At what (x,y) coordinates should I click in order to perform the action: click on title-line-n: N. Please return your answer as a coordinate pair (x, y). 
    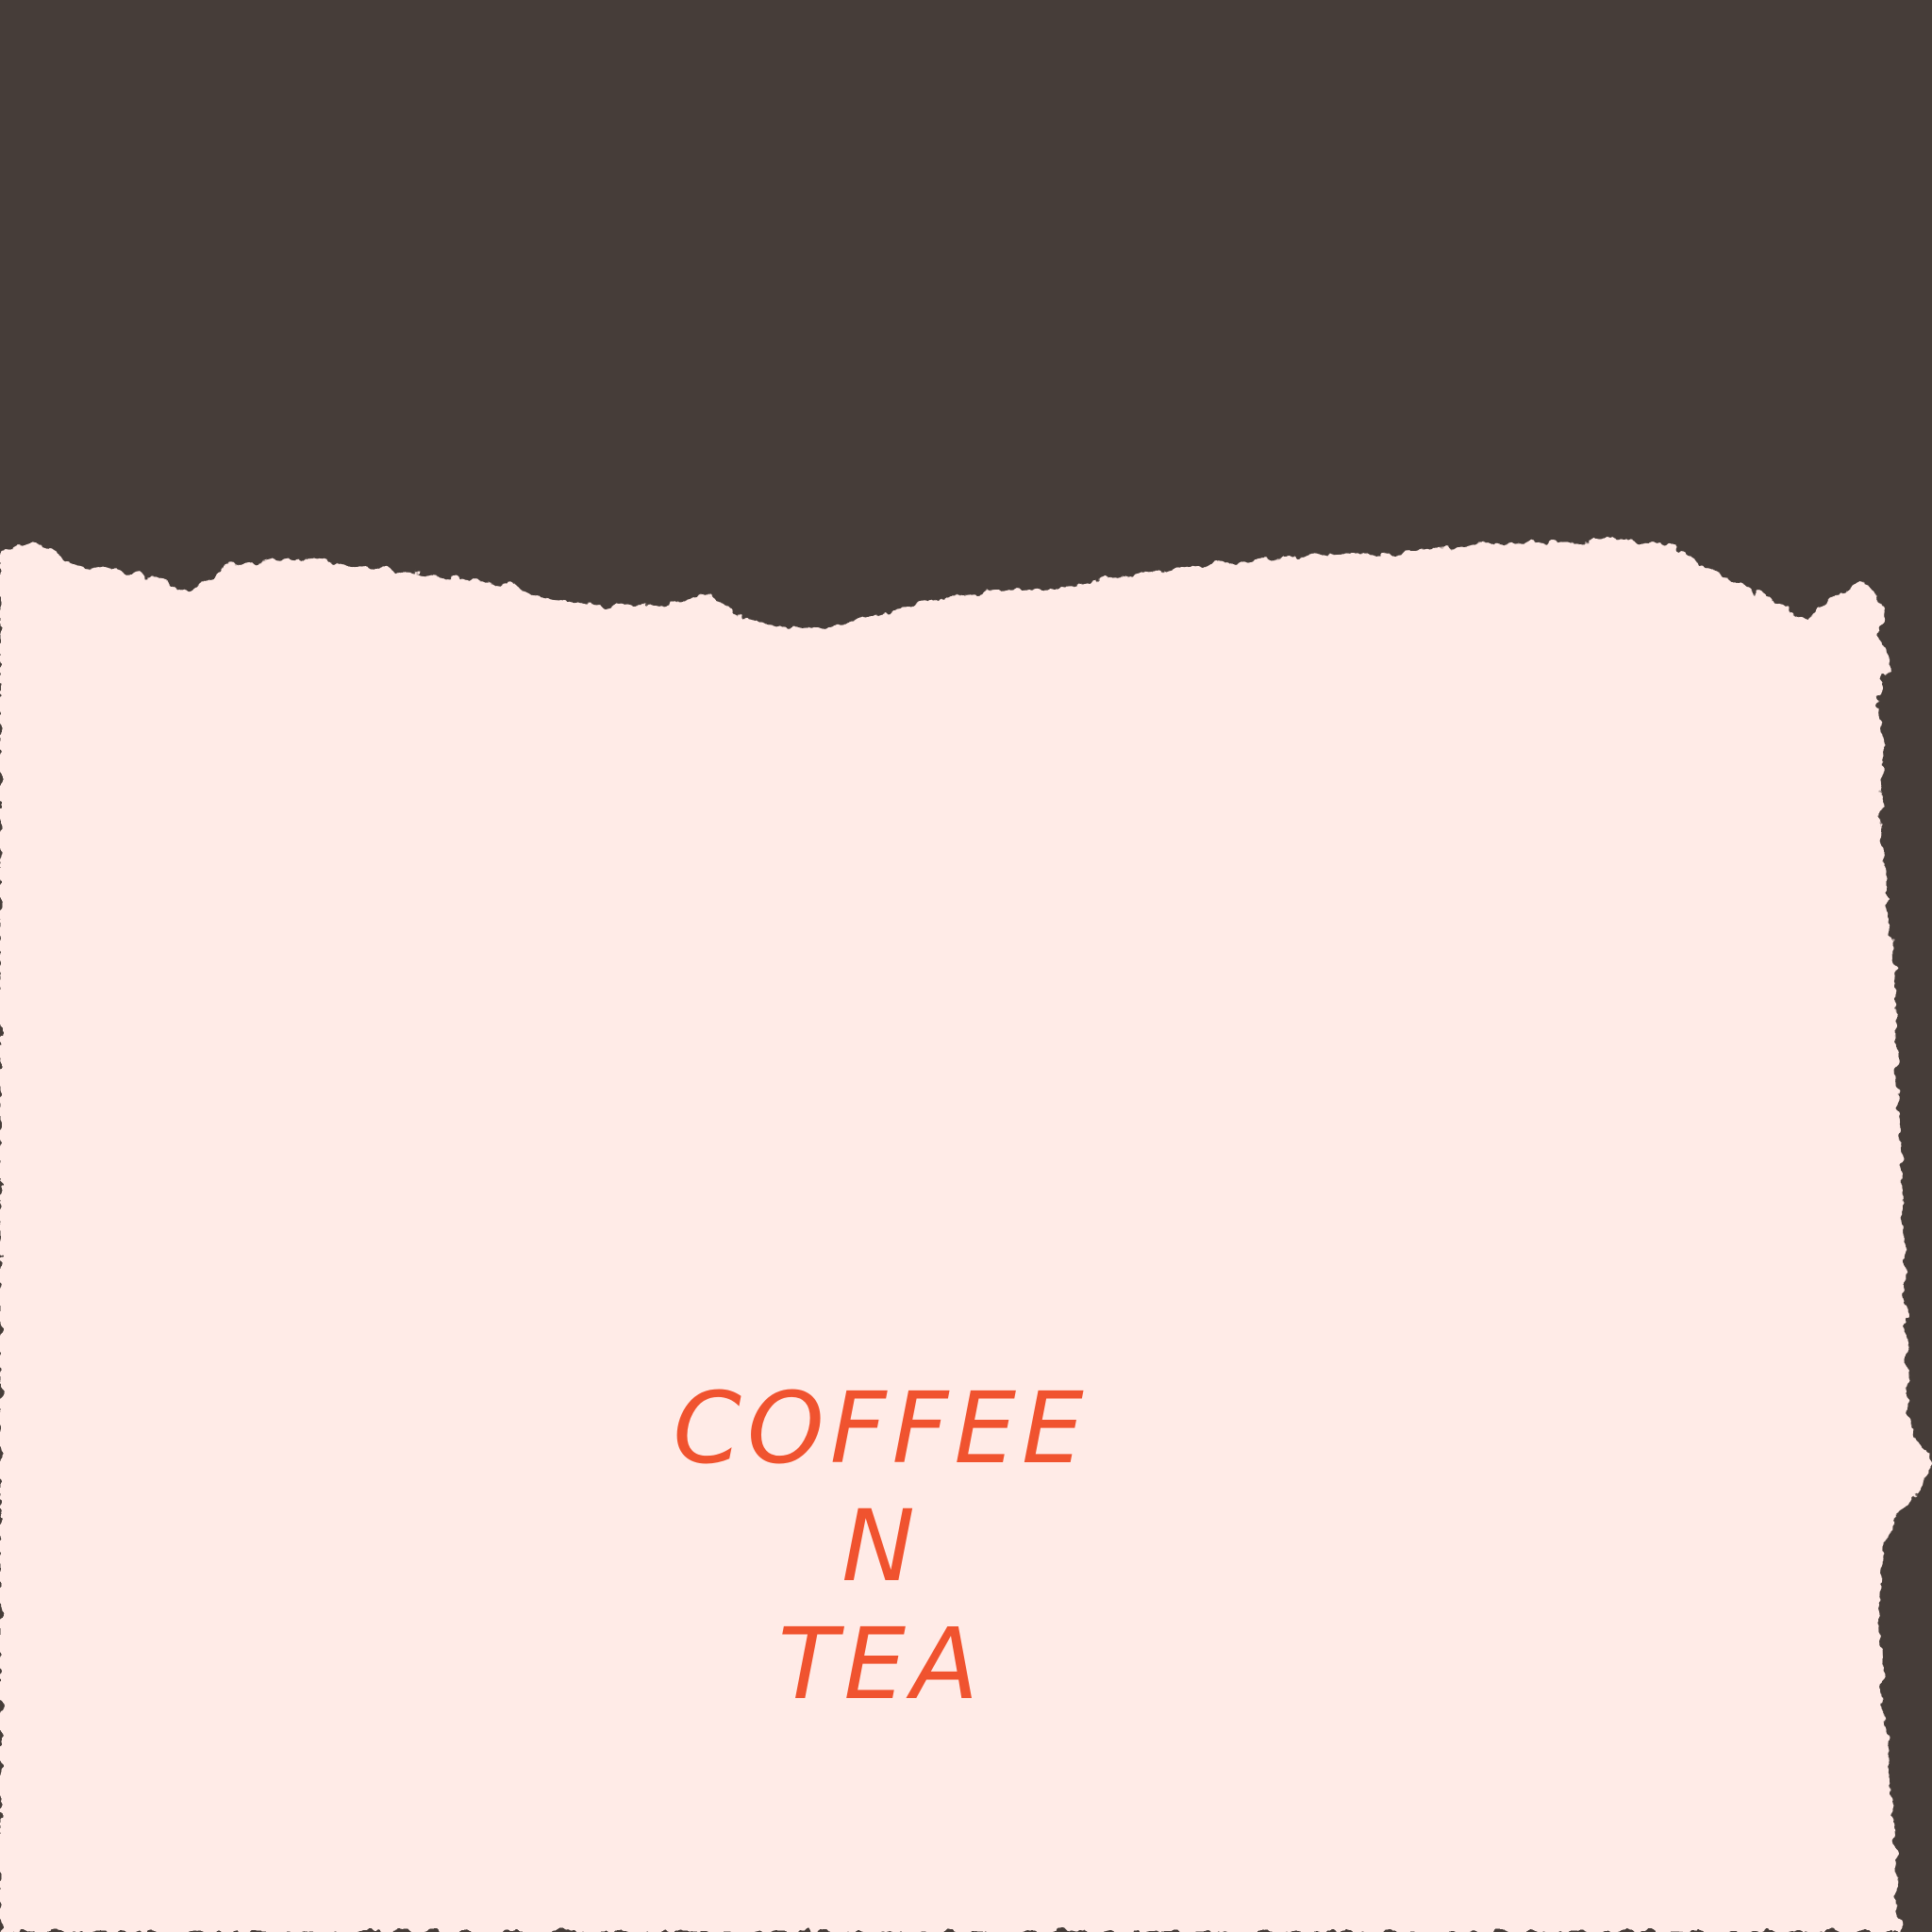
    Looking at the image, I should click on (881, 1547).